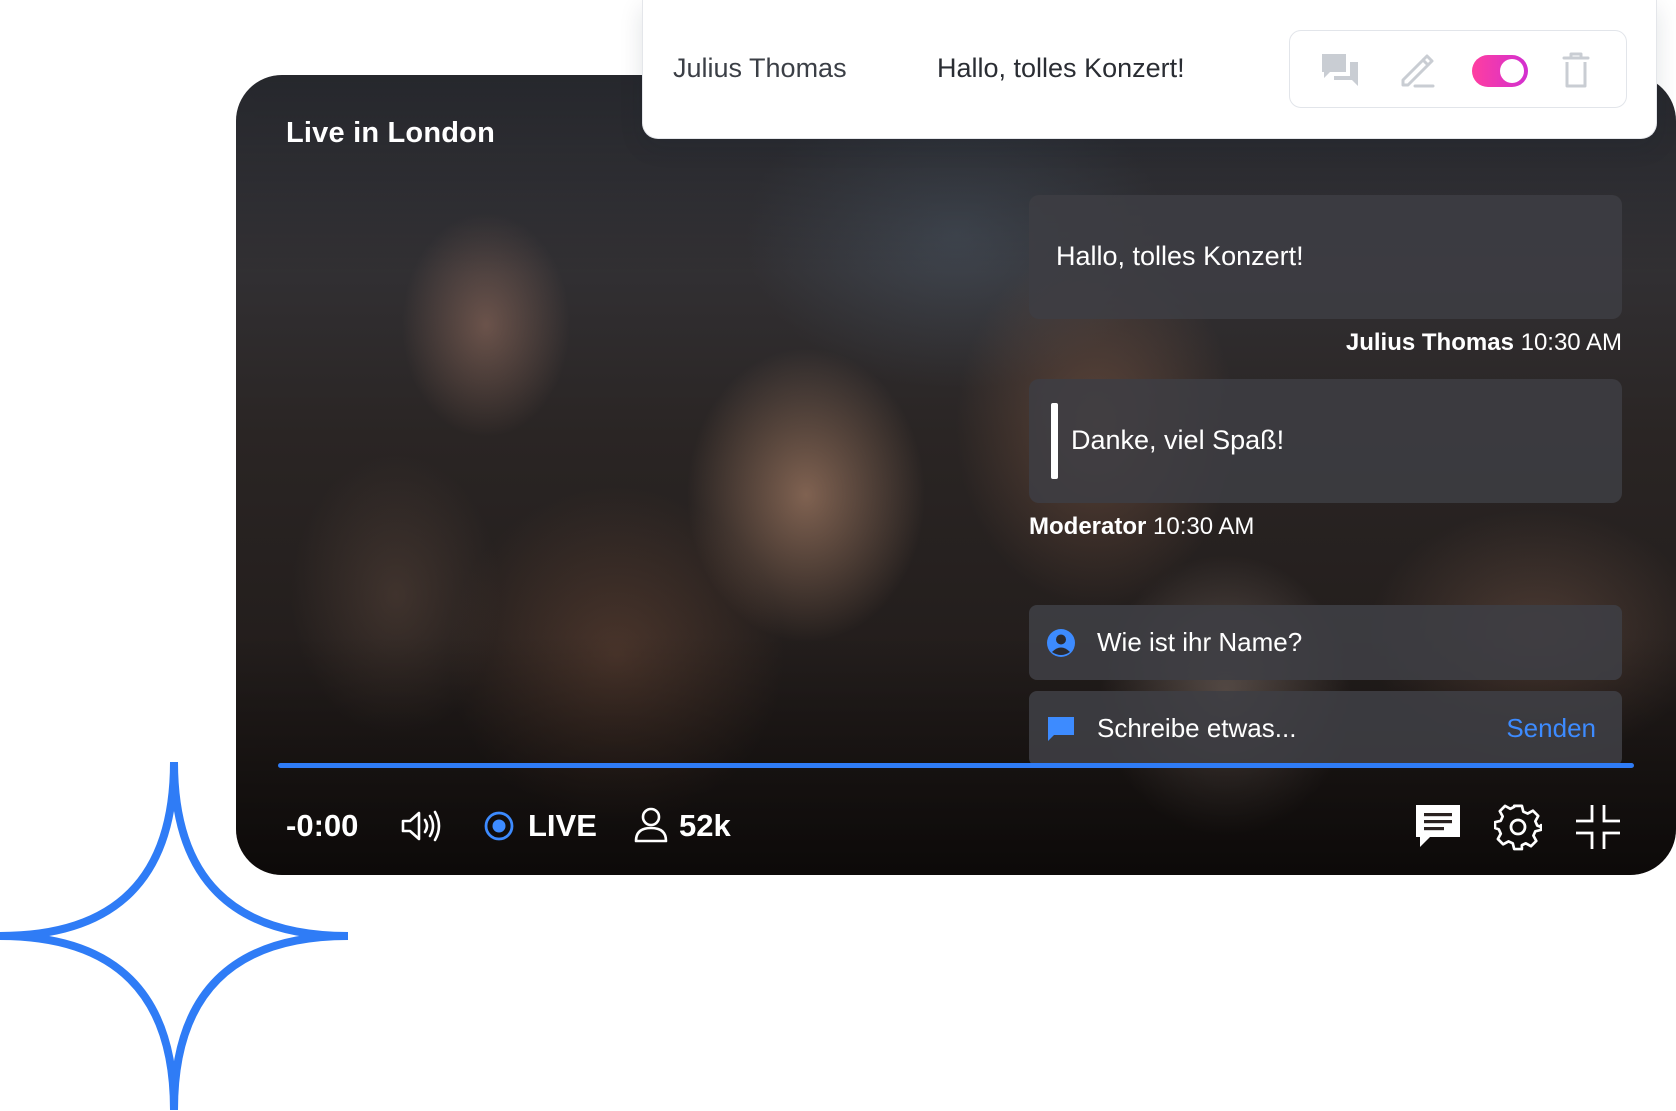 Image resolution: width=1676 pixels, height=1111 pixels. What do you see at coordinates (1512, 71) in the screenshot?
I see `toggle-knob` at bounding box center [1512, 71].